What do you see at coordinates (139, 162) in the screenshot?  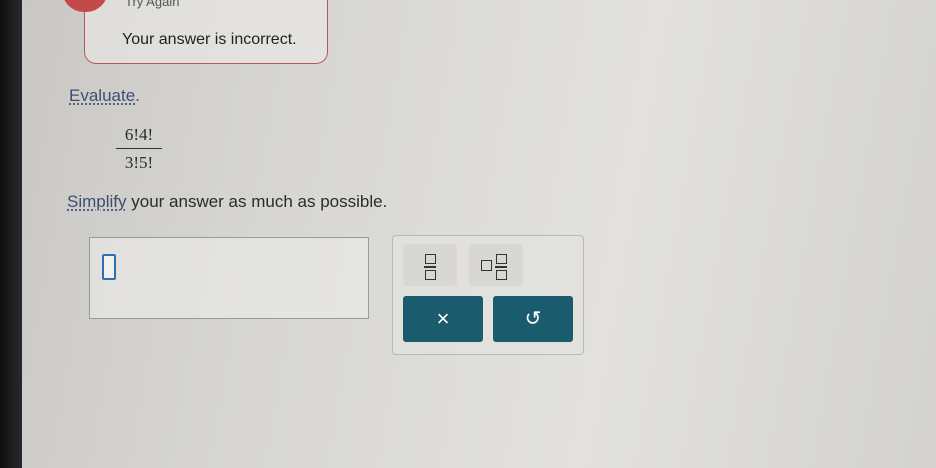 I see `expression-denominator: 3!5!` at bounding box center [139, 162].